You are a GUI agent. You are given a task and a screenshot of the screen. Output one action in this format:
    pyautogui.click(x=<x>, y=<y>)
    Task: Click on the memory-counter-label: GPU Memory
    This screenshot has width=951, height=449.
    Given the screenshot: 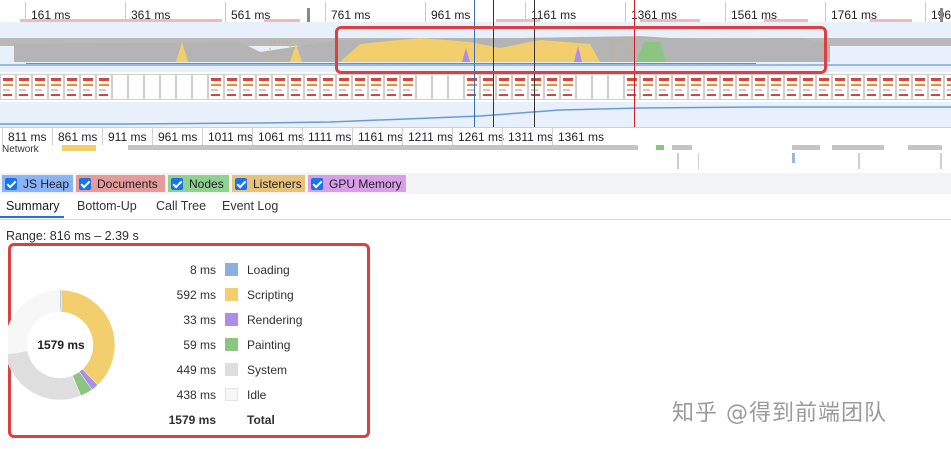 What is the action you would take?
    pyautogui.click(x=365, y=183)
    